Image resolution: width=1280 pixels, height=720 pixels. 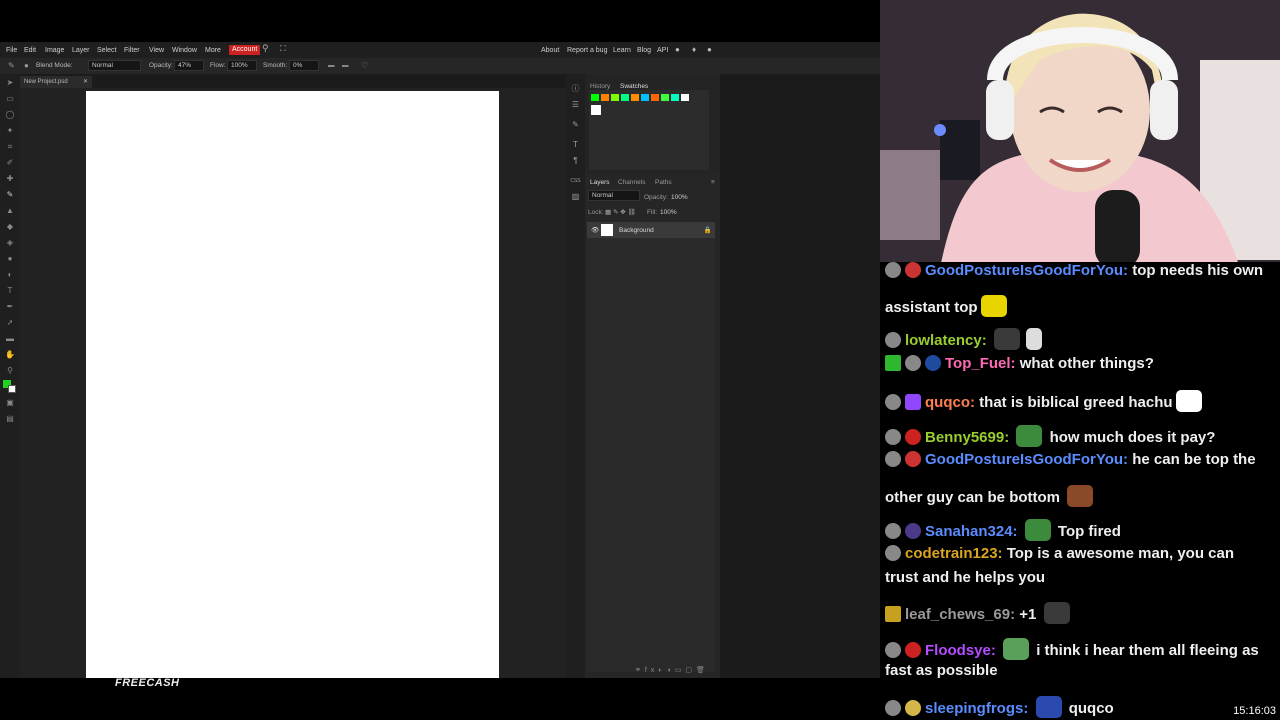 What do you see at coordinates (189, 65) in the screenshot?
I see `opacity-input: 47%` at bounding box center [189, 65].